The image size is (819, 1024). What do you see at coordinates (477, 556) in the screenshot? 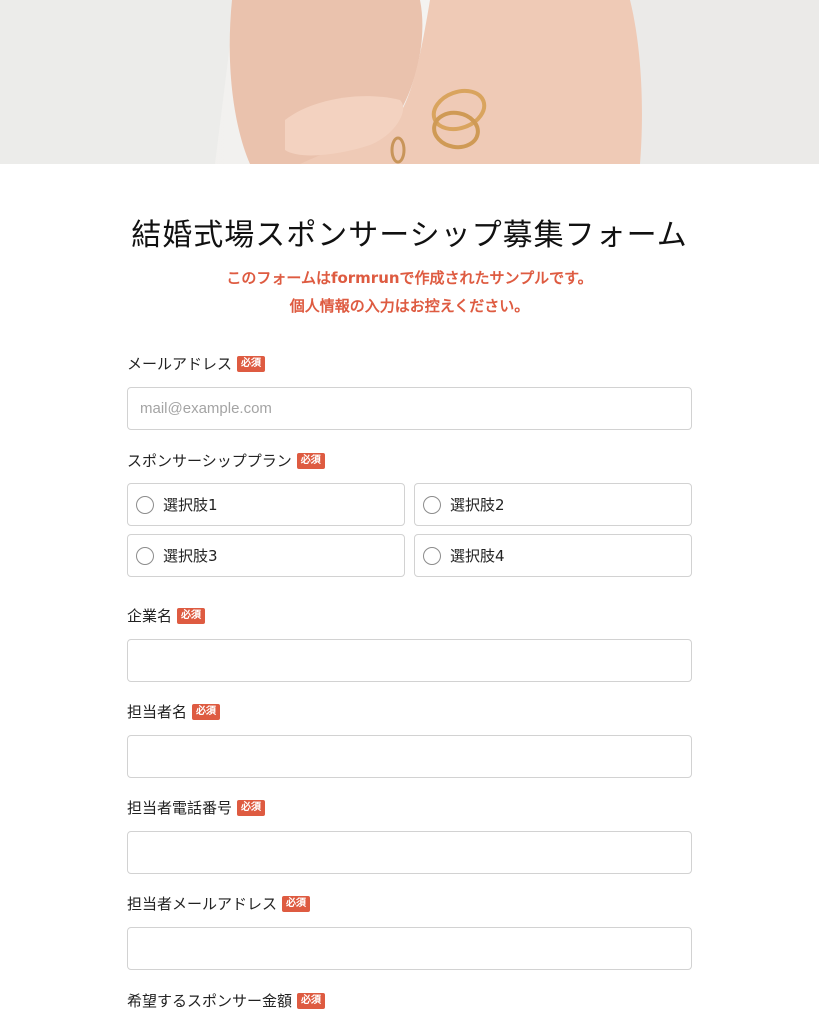
I see `plan-option-label: 選択肢4` at bounding box center [477, 556].